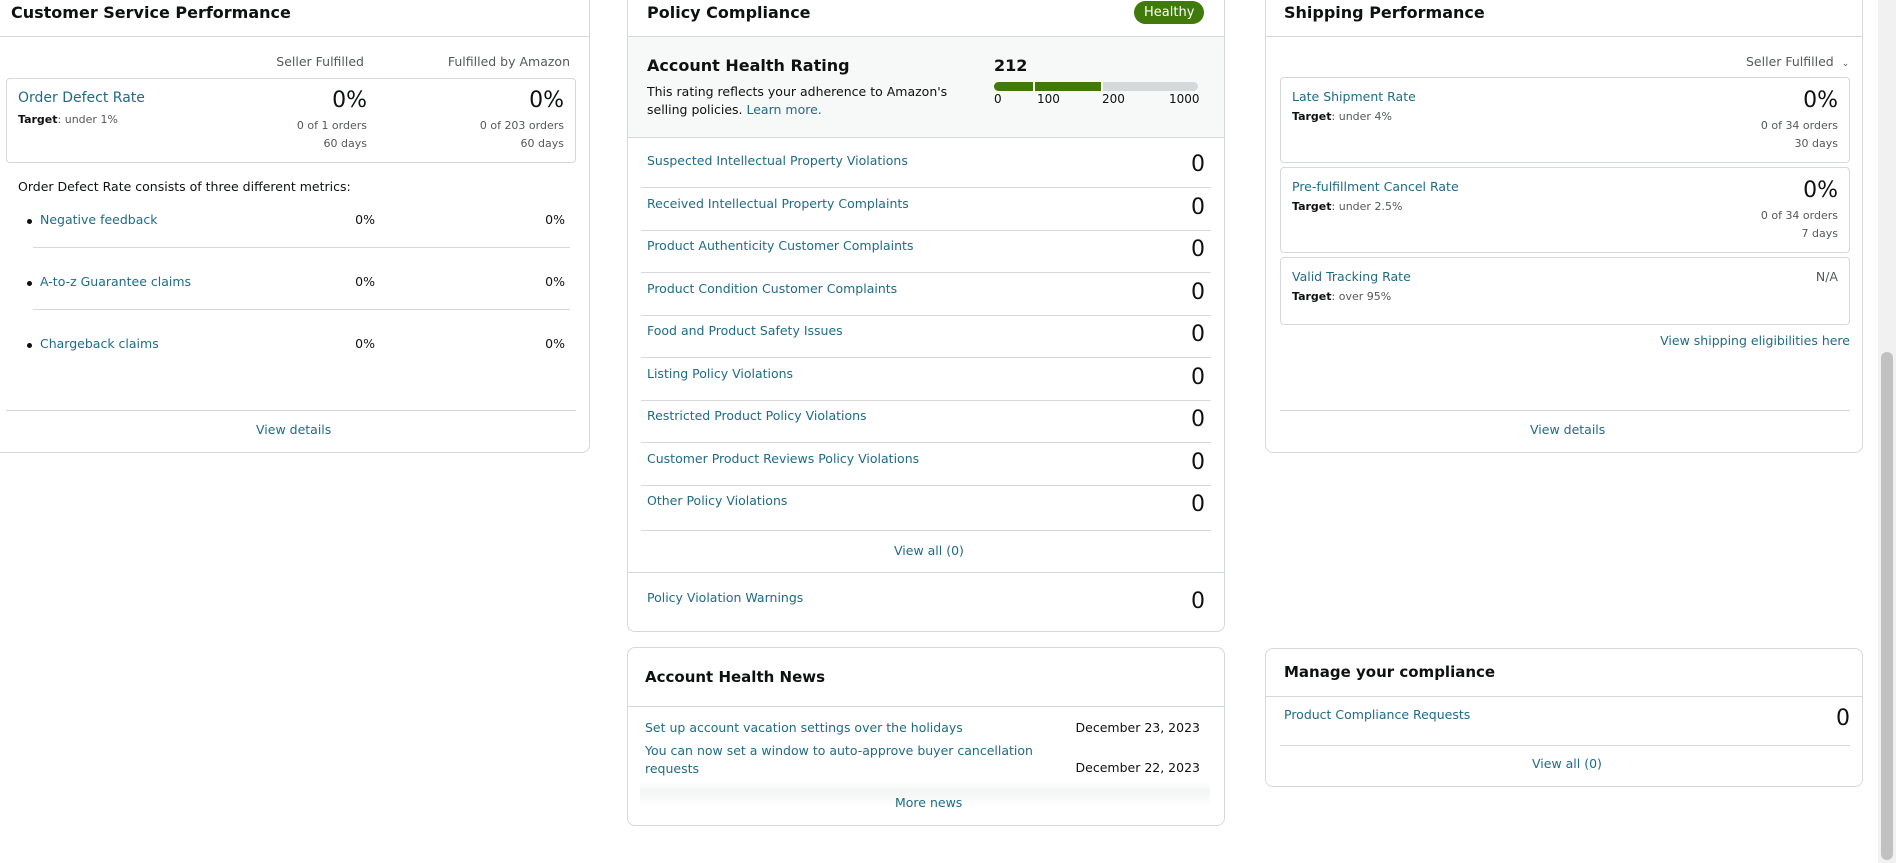 This screenshot has width=1896, height=863. I want to click on vertical-scrollbar, so click(1887, 431).